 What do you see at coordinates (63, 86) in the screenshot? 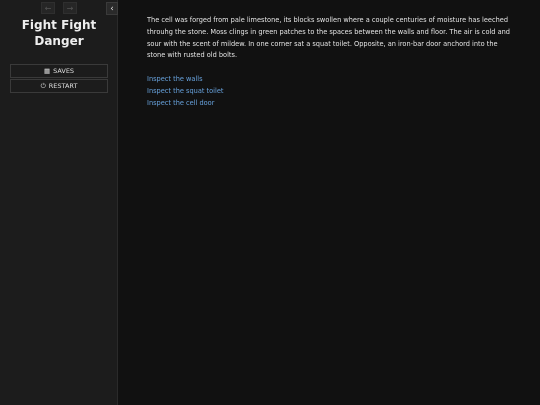
I see `restart-label: RESTART` at bounding box center [63, 86].